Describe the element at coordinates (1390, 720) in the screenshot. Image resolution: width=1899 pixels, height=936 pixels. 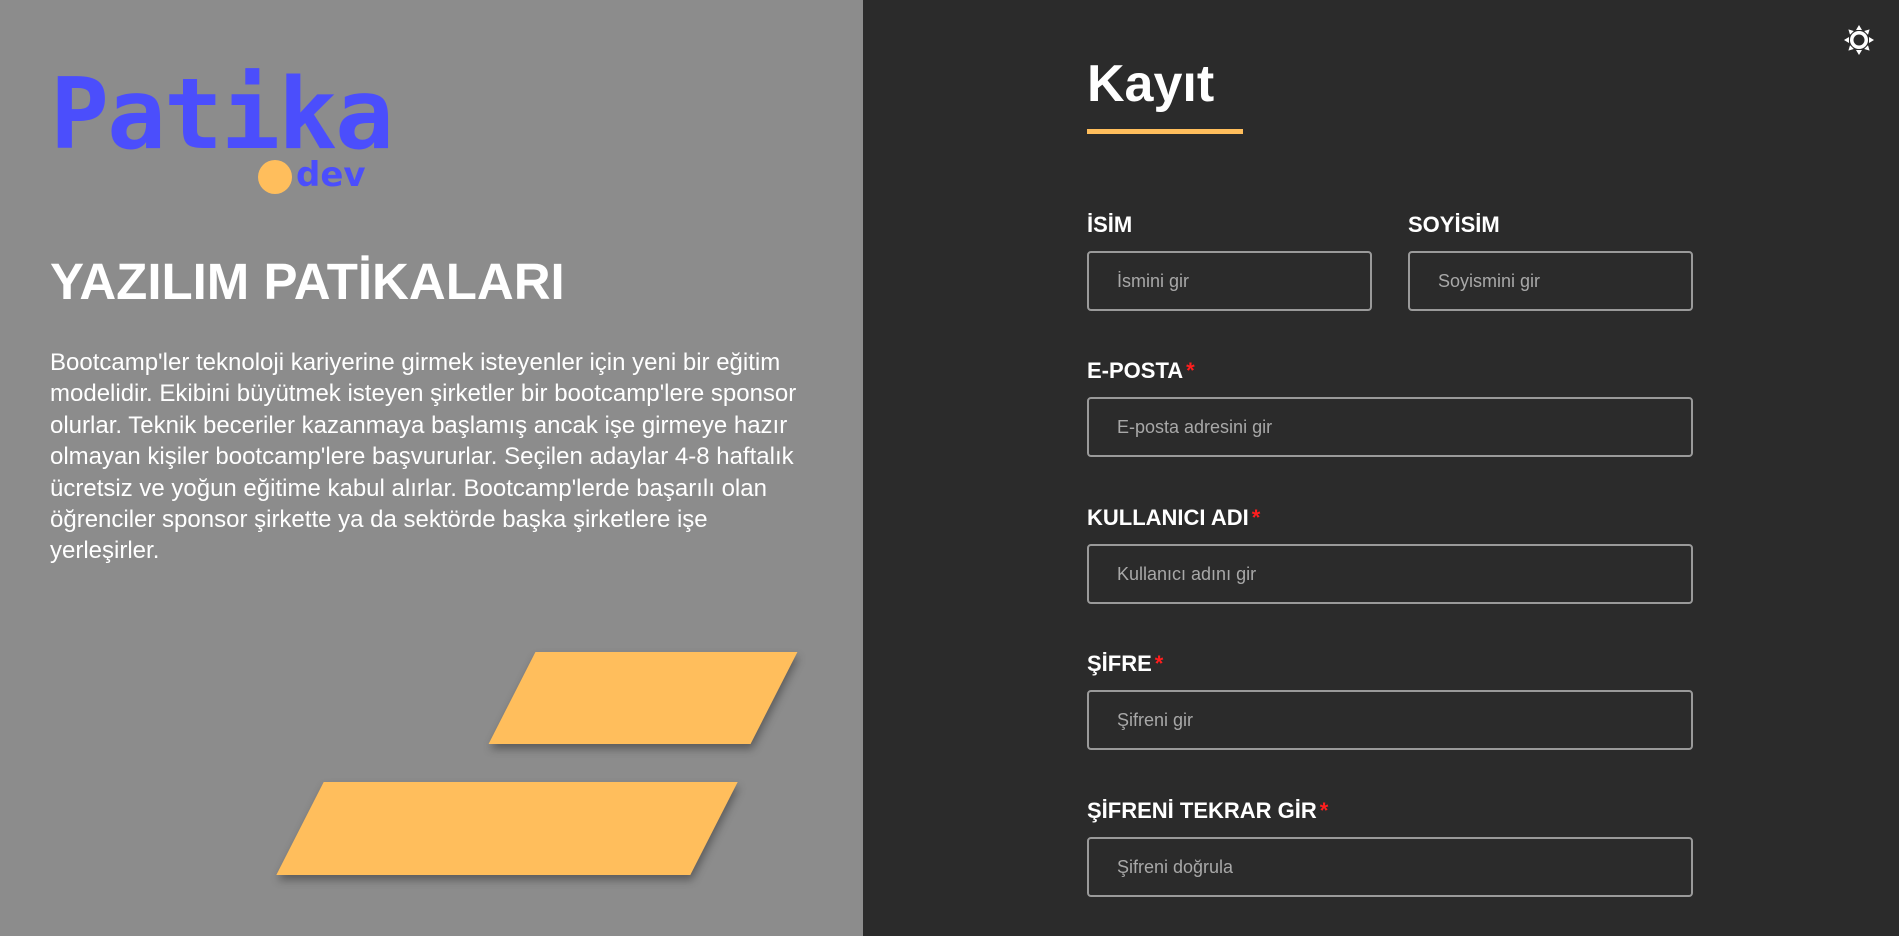
I see `password-input` at that location.